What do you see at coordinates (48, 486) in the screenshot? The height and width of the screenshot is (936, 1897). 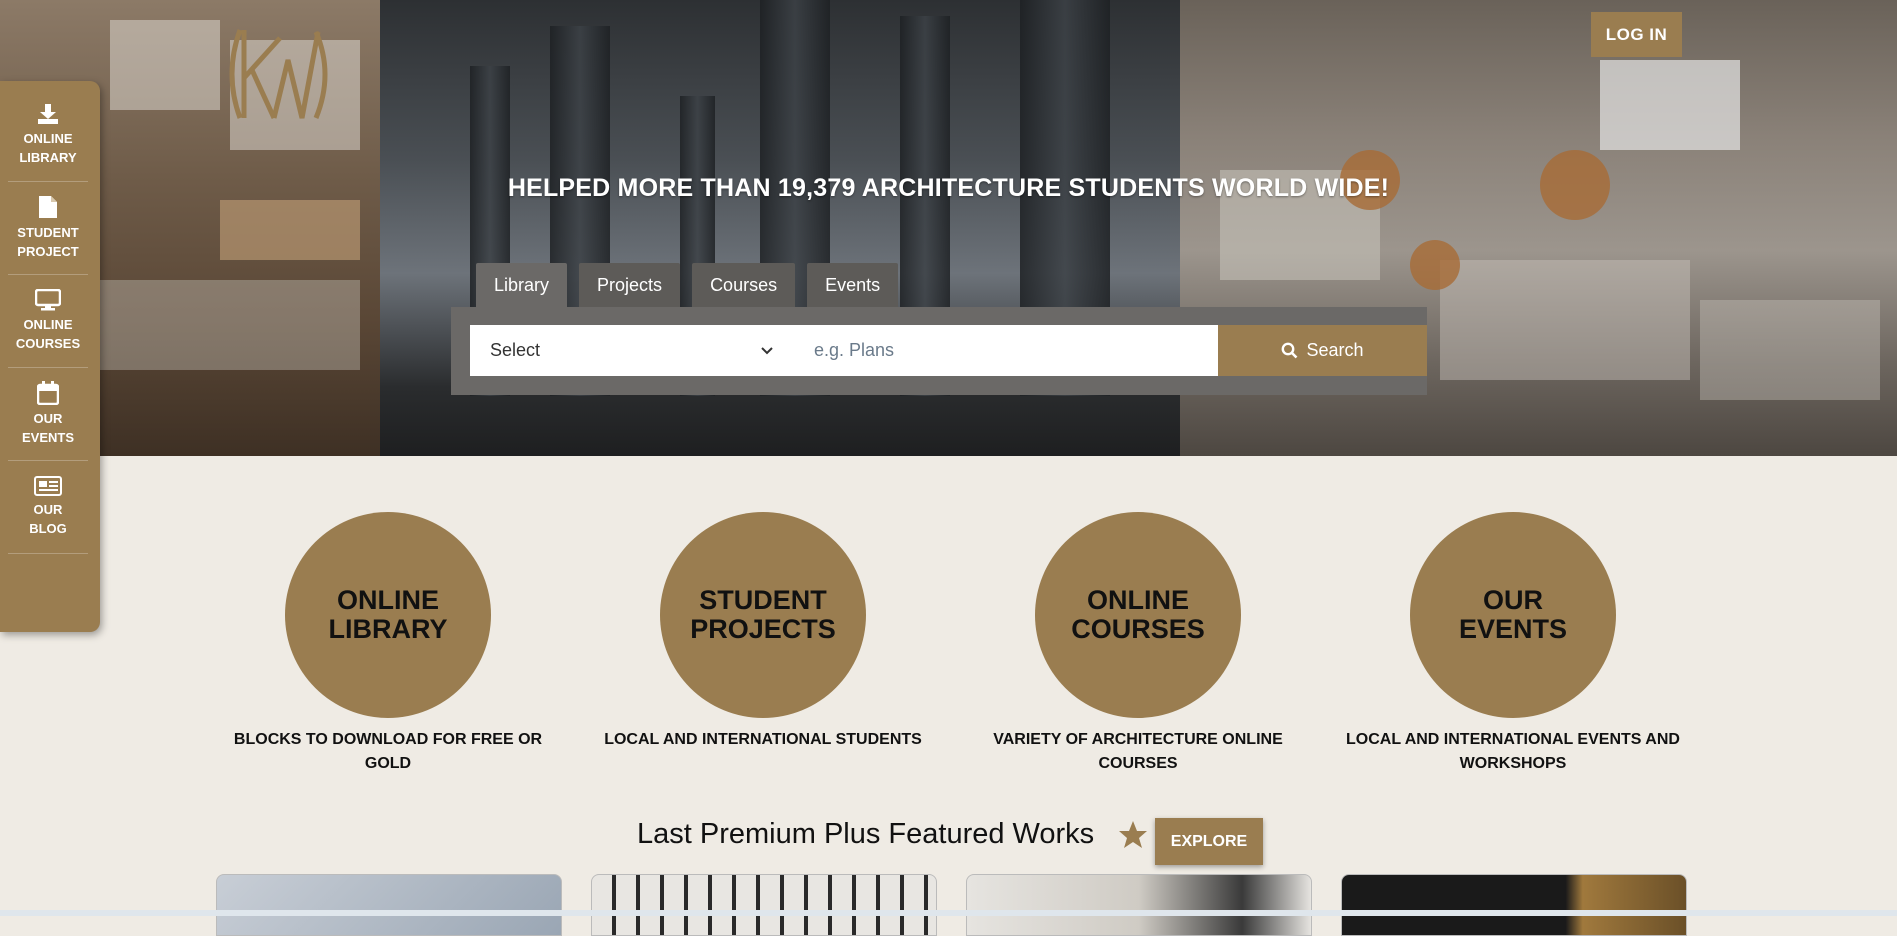 I see `newspaper-icon` at bounding box center [48, 486].